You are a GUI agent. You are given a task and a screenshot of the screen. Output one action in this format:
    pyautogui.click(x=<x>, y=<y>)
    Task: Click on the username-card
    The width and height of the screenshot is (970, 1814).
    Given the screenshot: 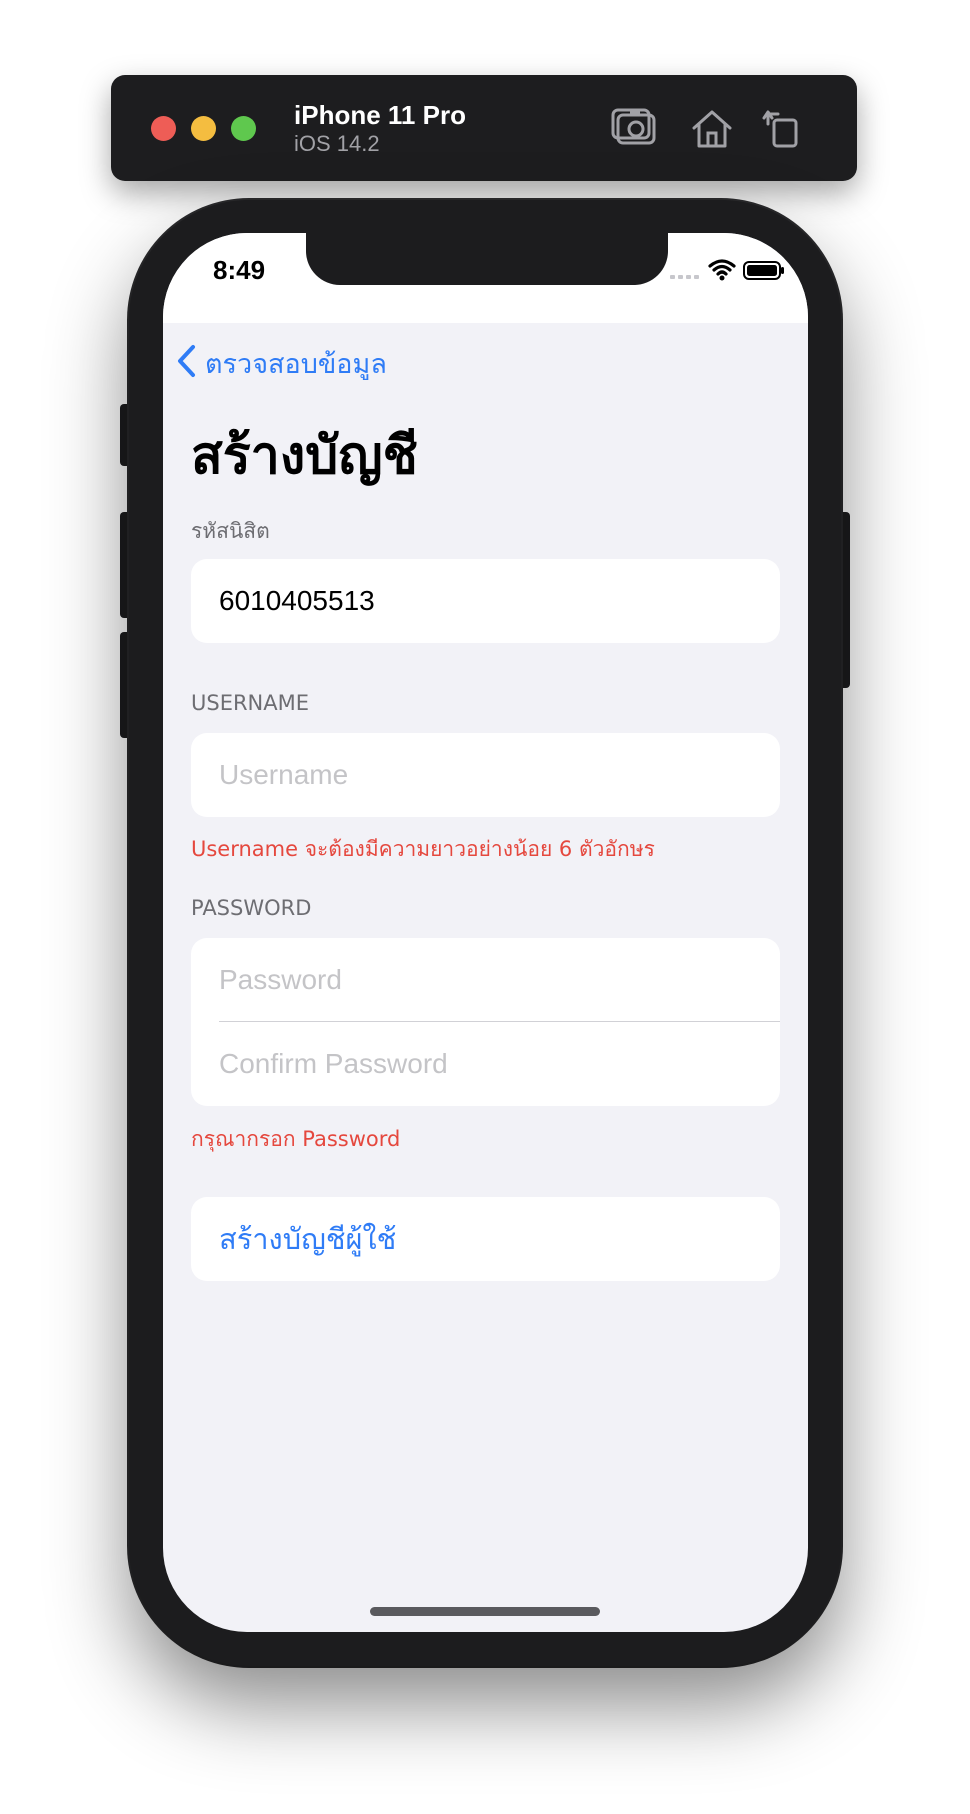 What is the action you would take?
    pyautogui.click(x=485, y=775)
    